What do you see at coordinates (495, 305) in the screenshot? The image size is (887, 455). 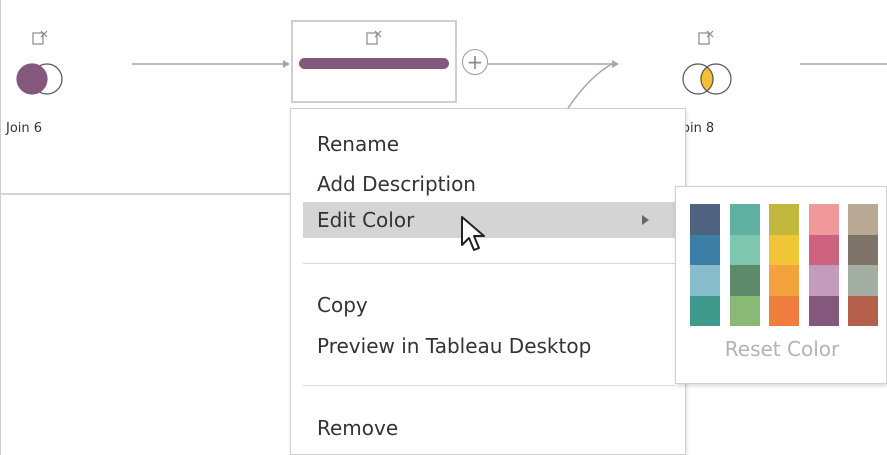 I see `menu-item-copy: Copy` at bounding box center [495, 305].